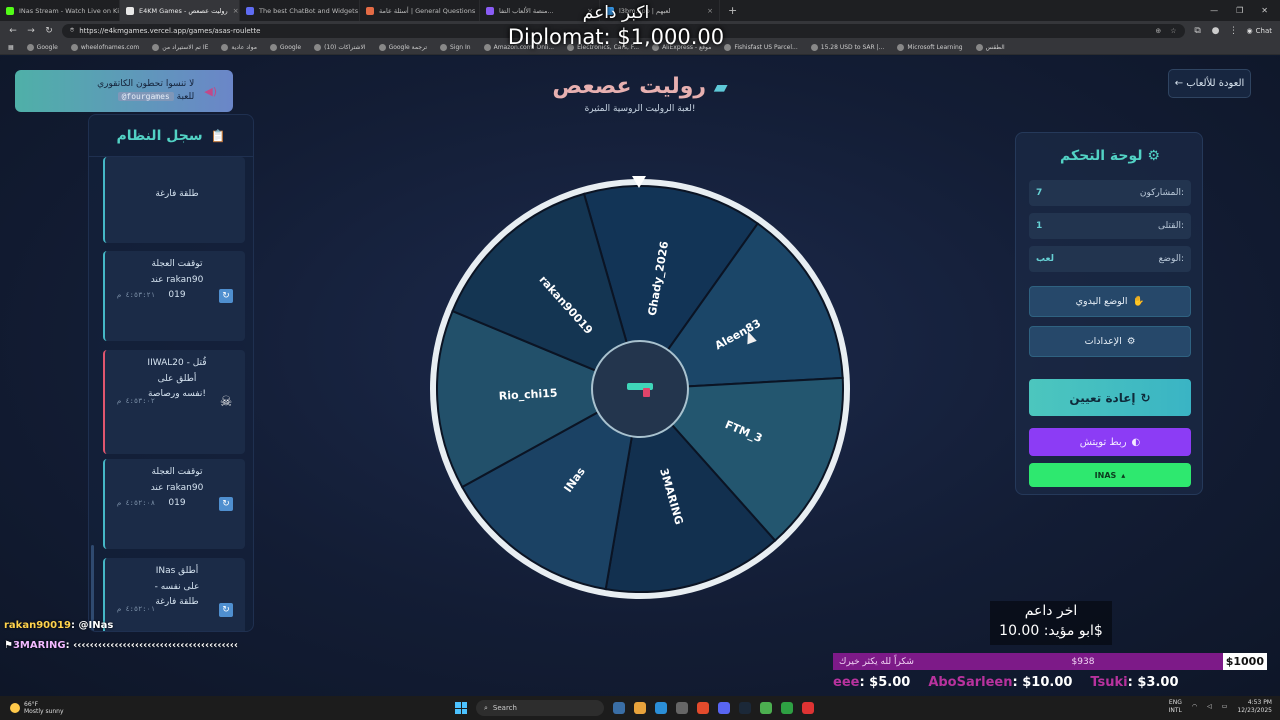 Image resolution: width=1280 pixels, height=720 pixels. I want to click on store-icon, so click(682, 708).